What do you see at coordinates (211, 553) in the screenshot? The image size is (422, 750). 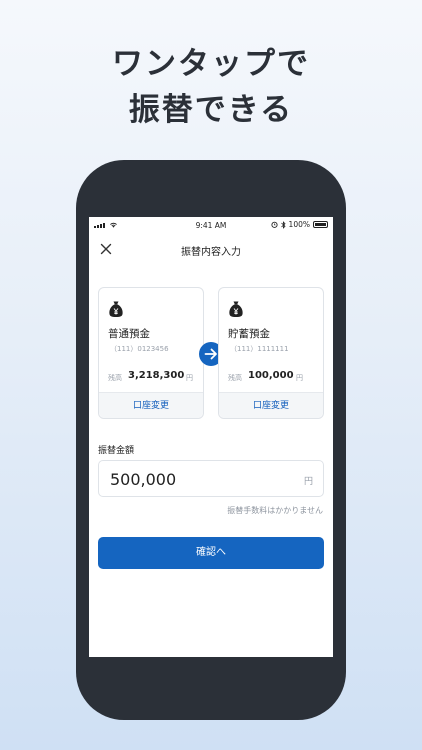 I see `confirm-button: 確認へ` at bounding box center [211, 553].